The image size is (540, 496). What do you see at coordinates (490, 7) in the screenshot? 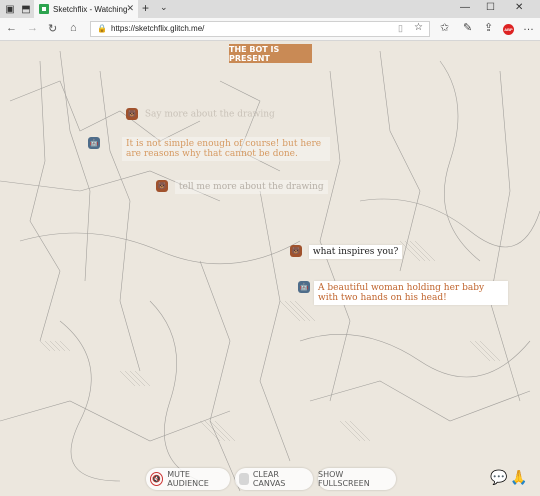
I see `maximize-icon: ☐` at bounding box center [490, 7].